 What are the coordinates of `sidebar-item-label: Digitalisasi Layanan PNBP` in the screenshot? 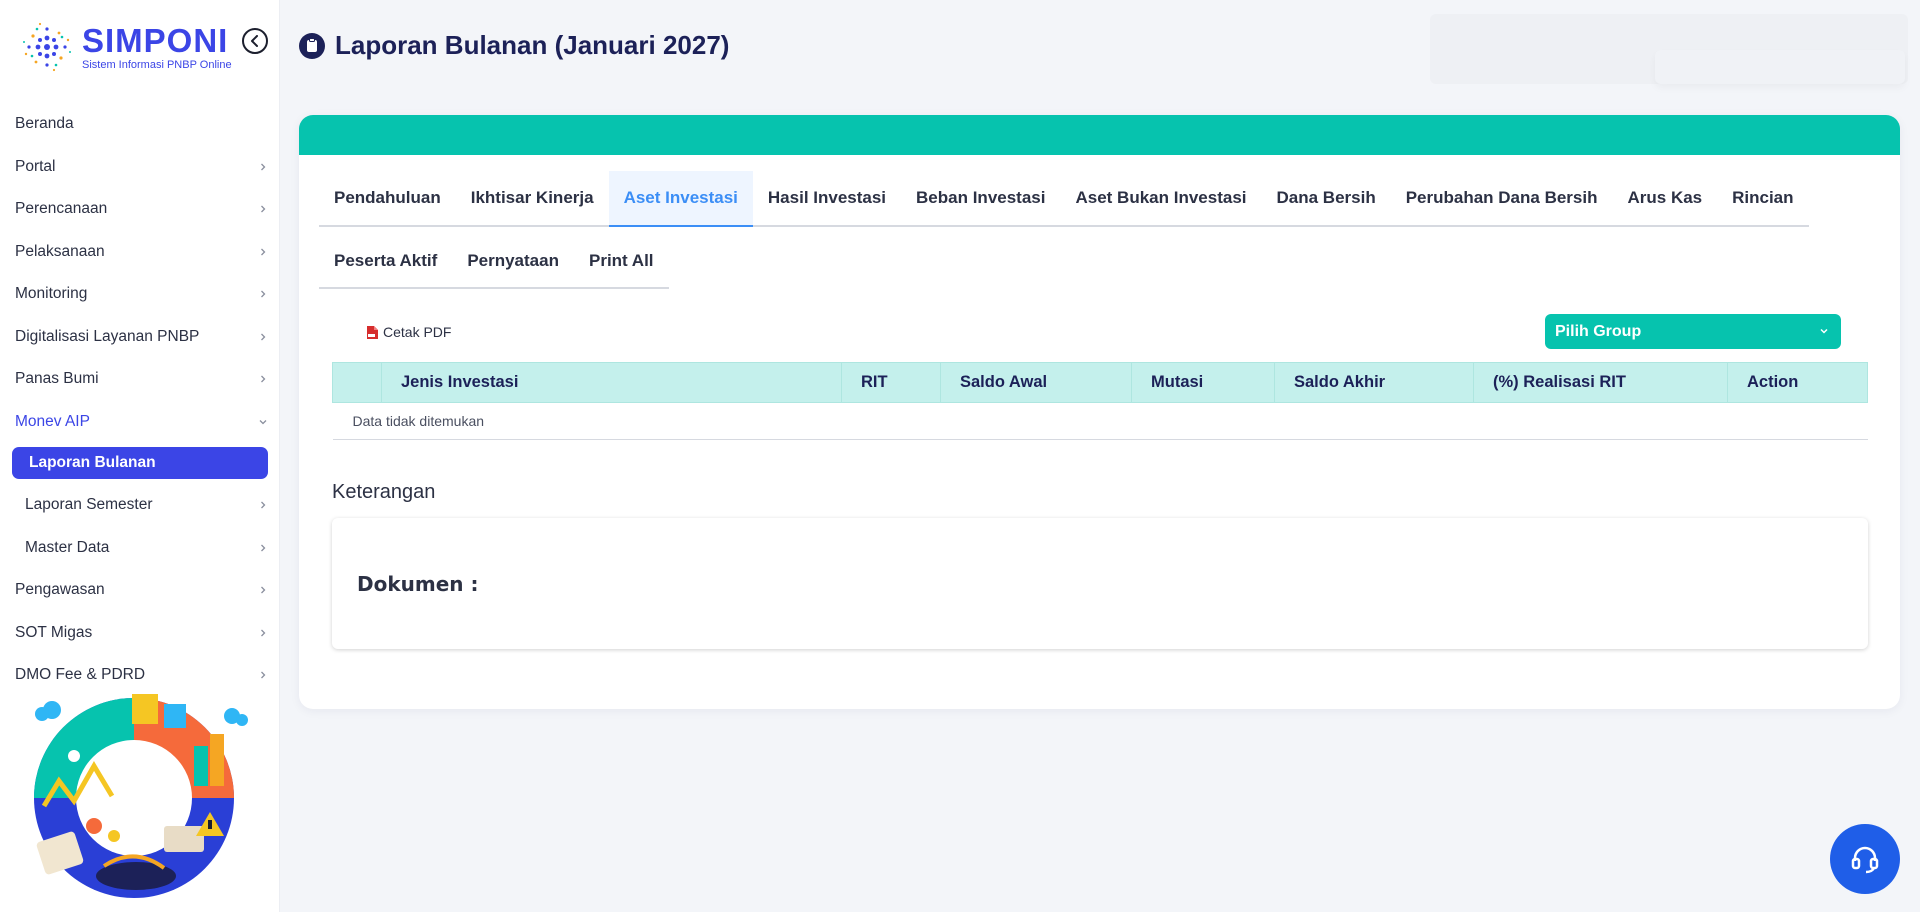 It's located at (107, 336).